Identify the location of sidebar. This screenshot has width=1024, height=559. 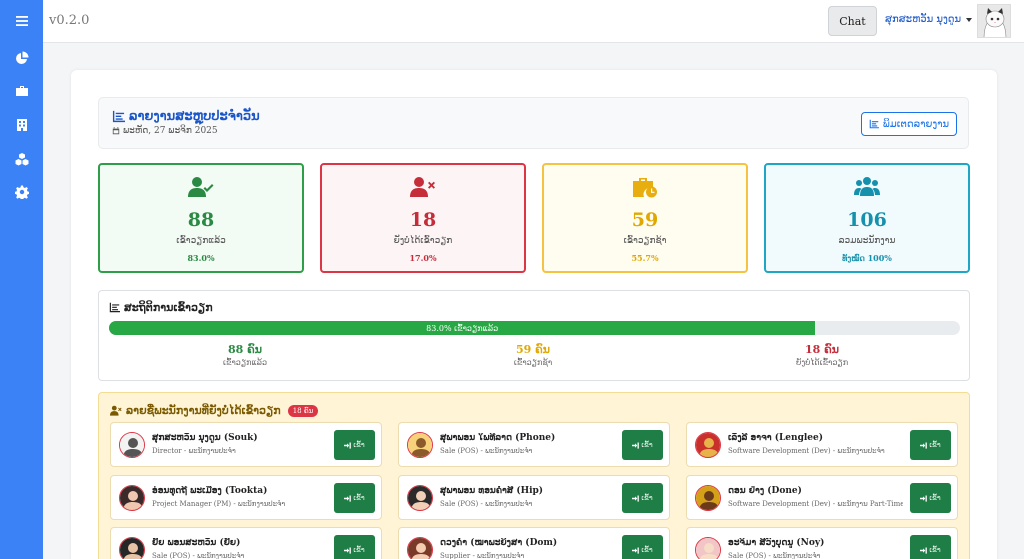
(21, 279).